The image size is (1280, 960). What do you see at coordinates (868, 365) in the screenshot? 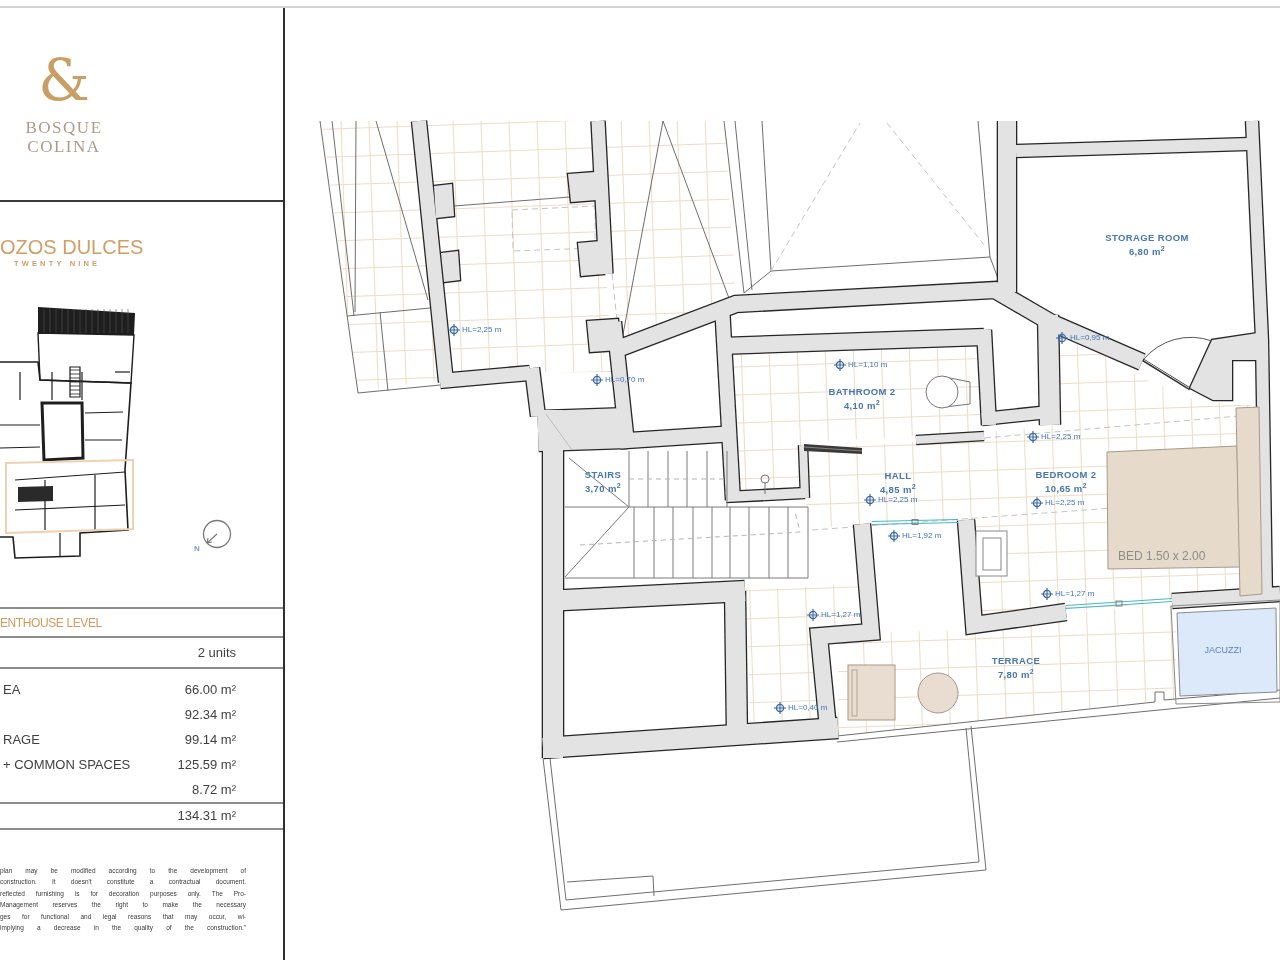
I see `height-label: HL=1,10 m` at bounding box center [868, 365].